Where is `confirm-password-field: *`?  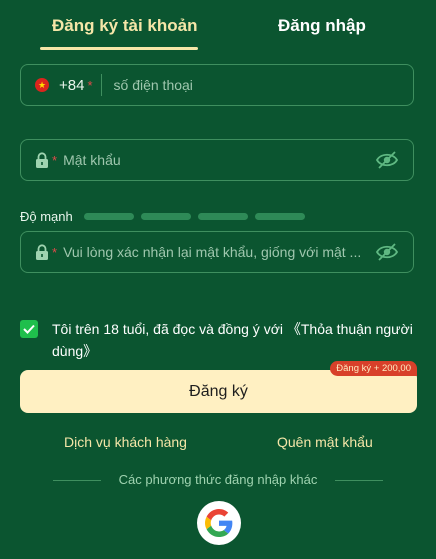
confirm-password-field: * is located at coordinates (217, 252).